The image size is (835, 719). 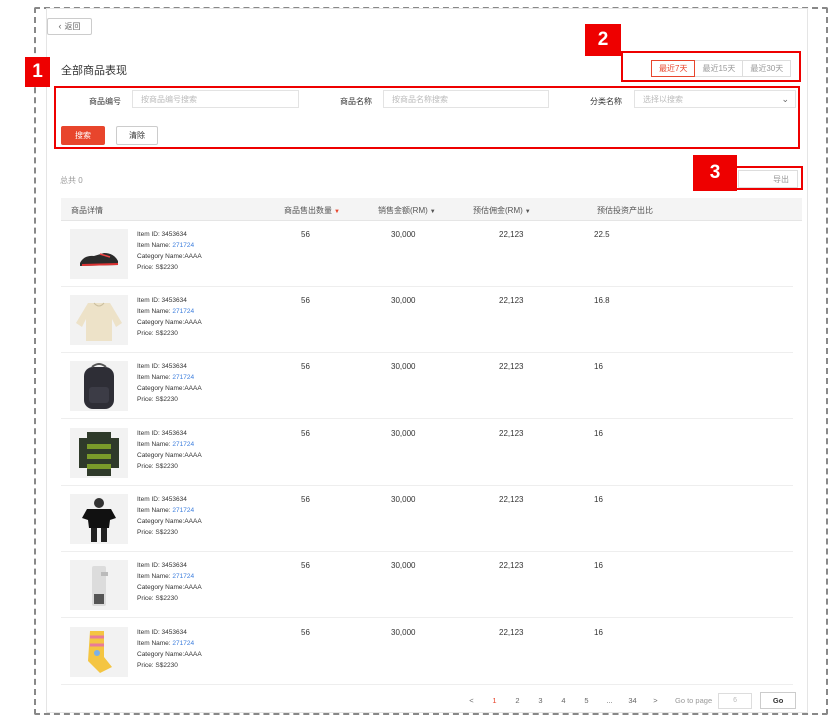 What do you see at coordinates (735, 700) in the screenshot?
I see `goto-page-input: 6` at bounding box center [735, 700].